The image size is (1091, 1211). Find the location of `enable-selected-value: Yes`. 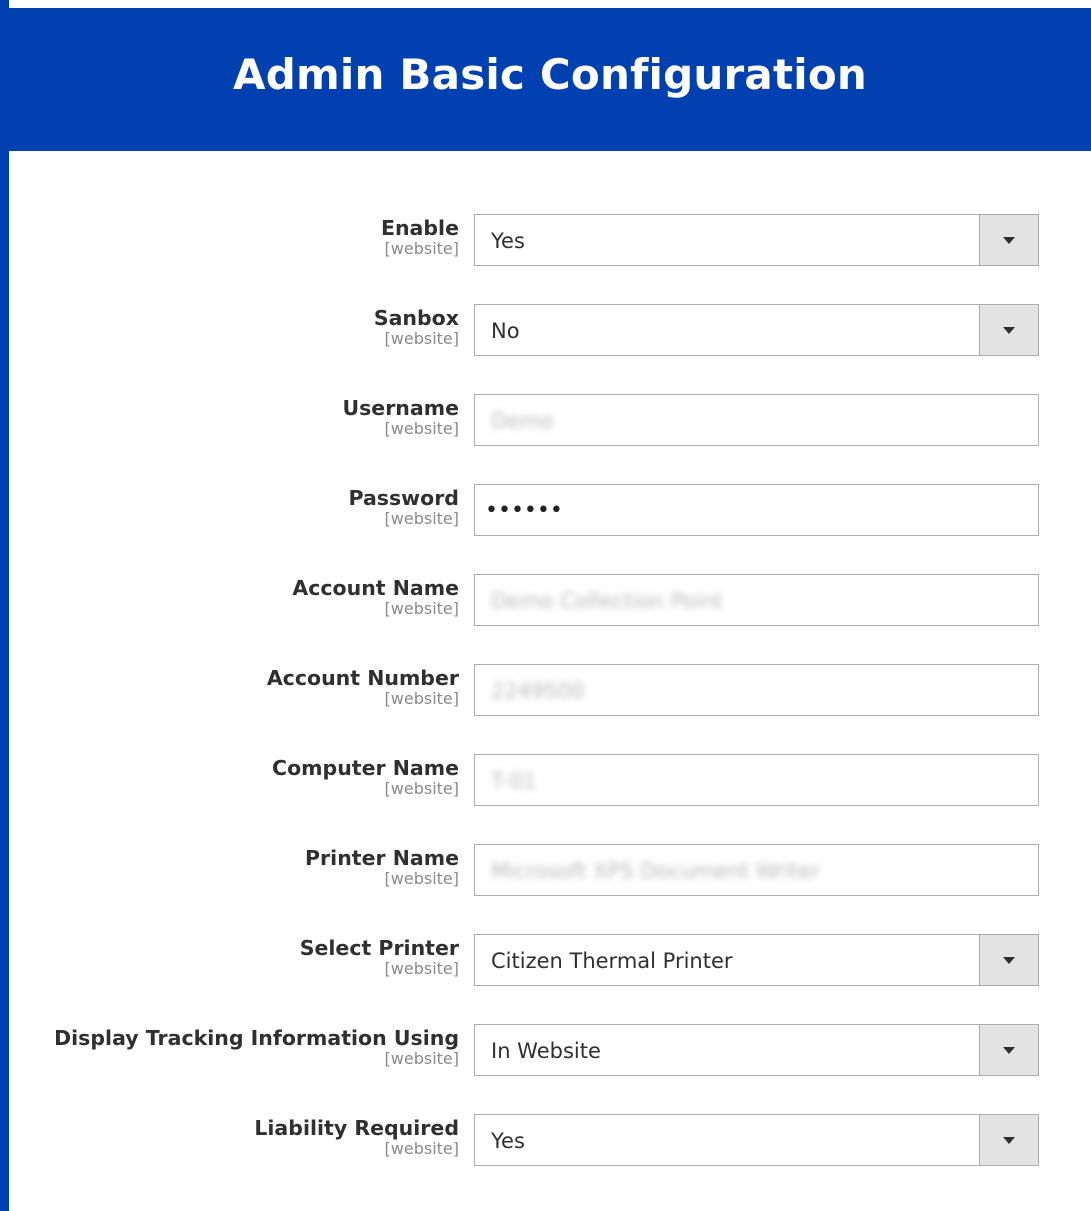

enable-selected-value: Yes is located at coordinates (508, 241).